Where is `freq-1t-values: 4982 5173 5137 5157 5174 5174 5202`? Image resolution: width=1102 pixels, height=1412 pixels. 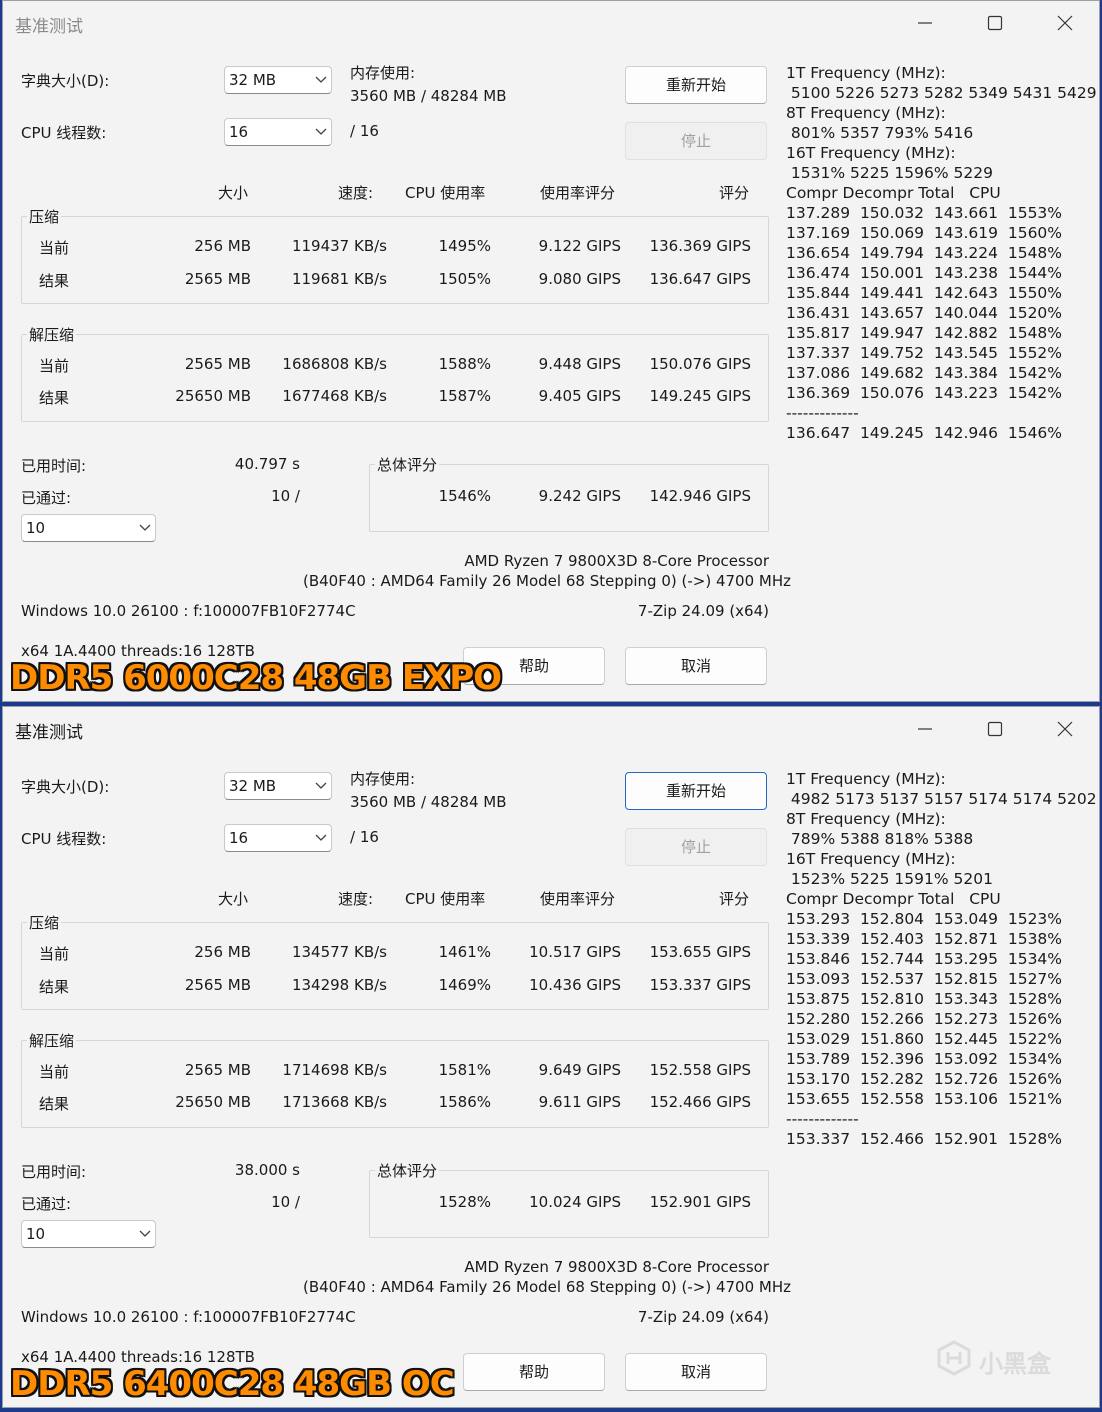
freq-1t-values: 4982 5173 5137 5157 5174 5174 5202 is located at coordinates (941, 799).